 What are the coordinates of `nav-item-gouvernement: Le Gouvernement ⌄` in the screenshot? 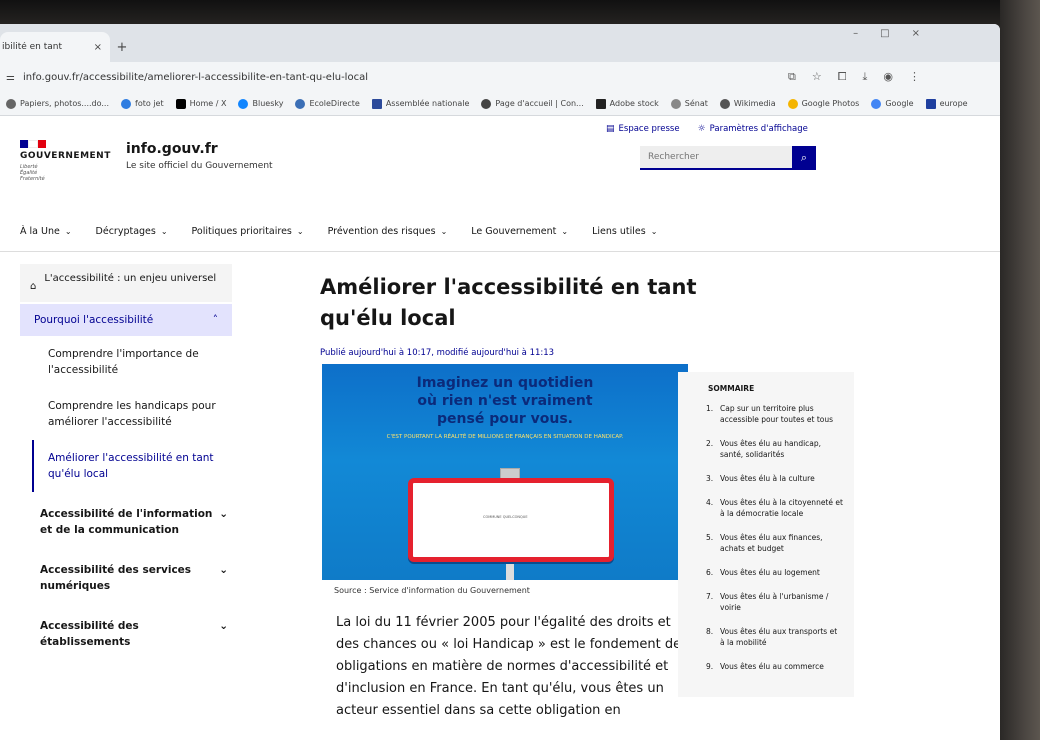 It's located at (519, 231).